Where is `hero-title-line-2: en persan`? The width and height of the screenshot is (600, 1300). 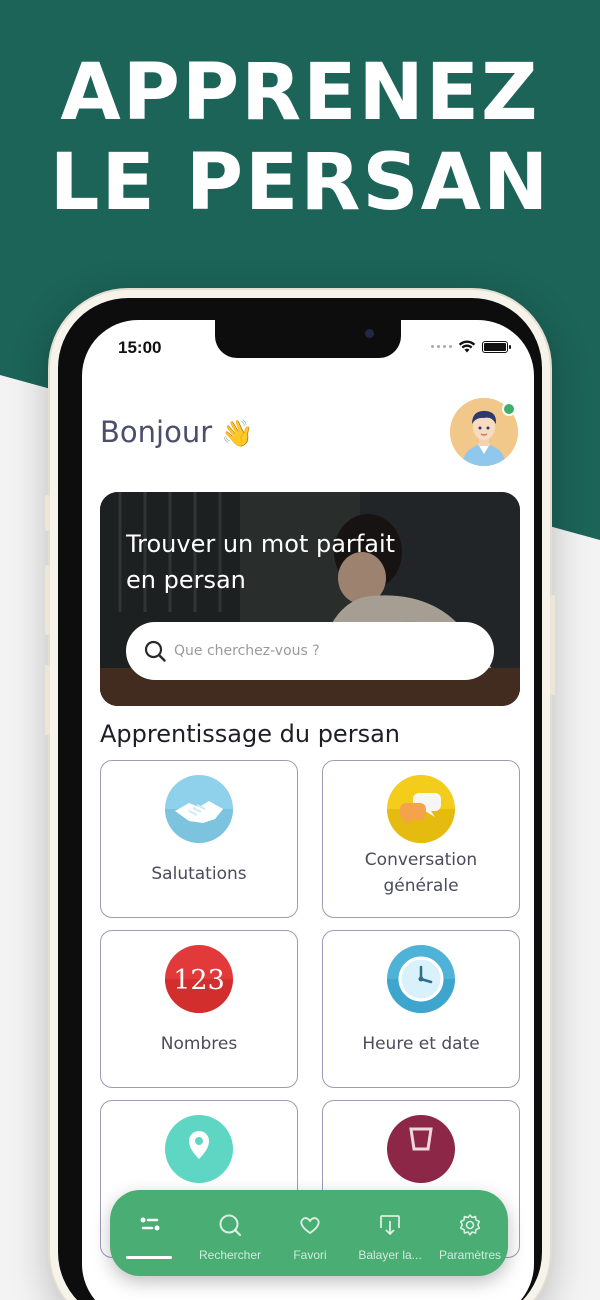 hero-title-line-2: en persan is located at coordinates (186, 580).